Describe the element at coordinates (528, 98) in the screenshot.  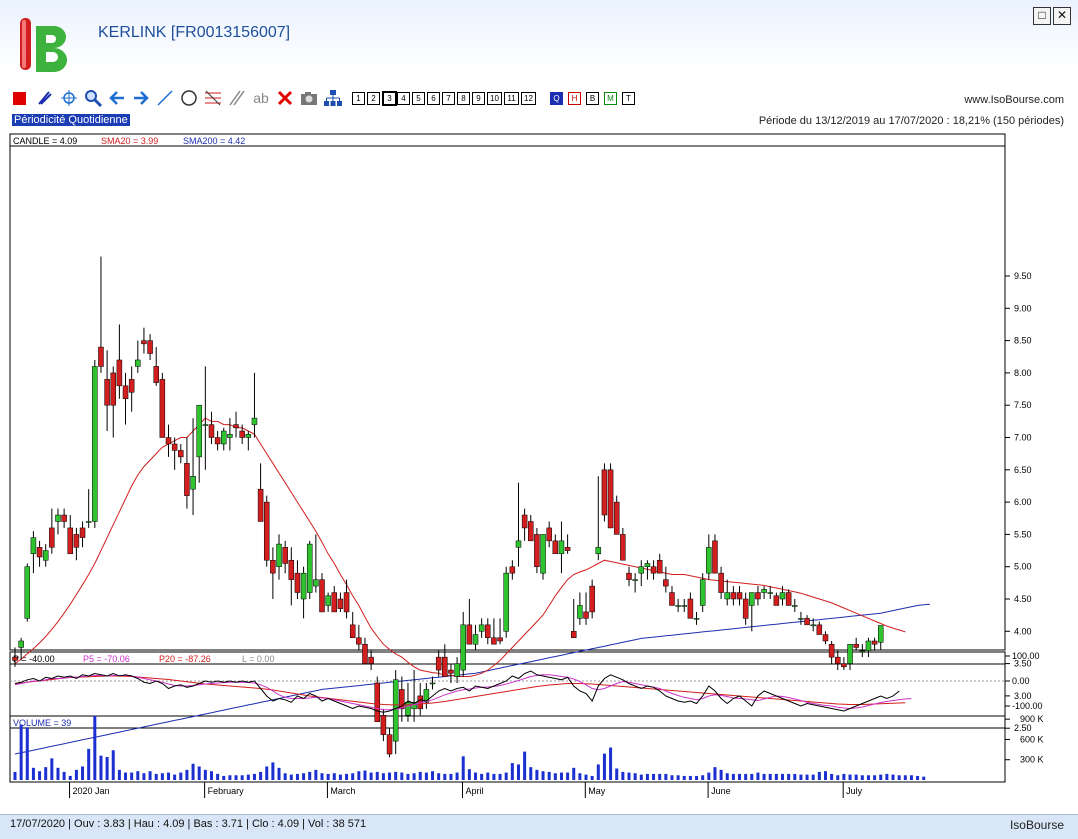
I see `period-button-12: 12` at that location.